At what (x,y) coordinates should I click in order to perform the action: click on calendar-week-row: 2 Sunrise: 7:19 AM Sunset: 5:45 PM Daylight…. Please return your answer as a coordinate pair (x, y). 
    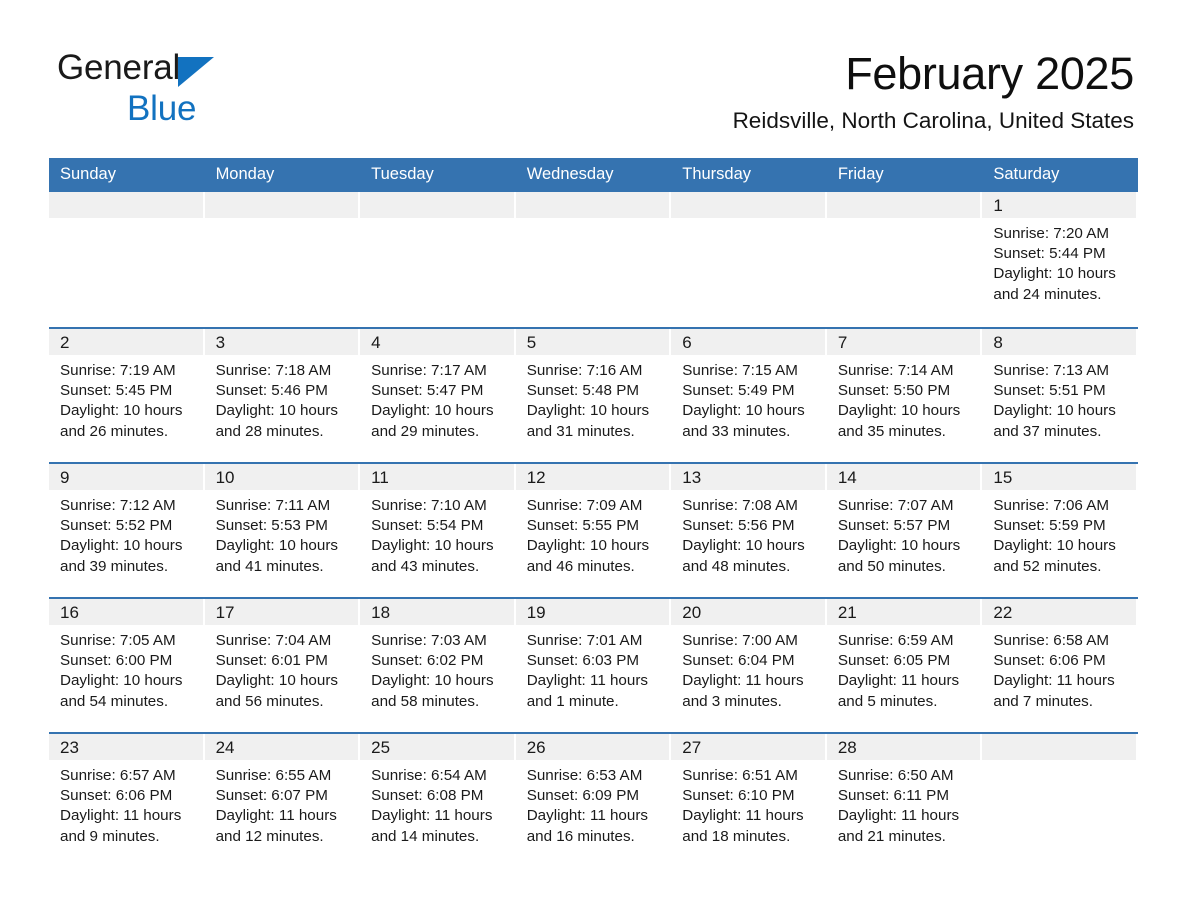
    Looking at the image, I should click on (593, 395).